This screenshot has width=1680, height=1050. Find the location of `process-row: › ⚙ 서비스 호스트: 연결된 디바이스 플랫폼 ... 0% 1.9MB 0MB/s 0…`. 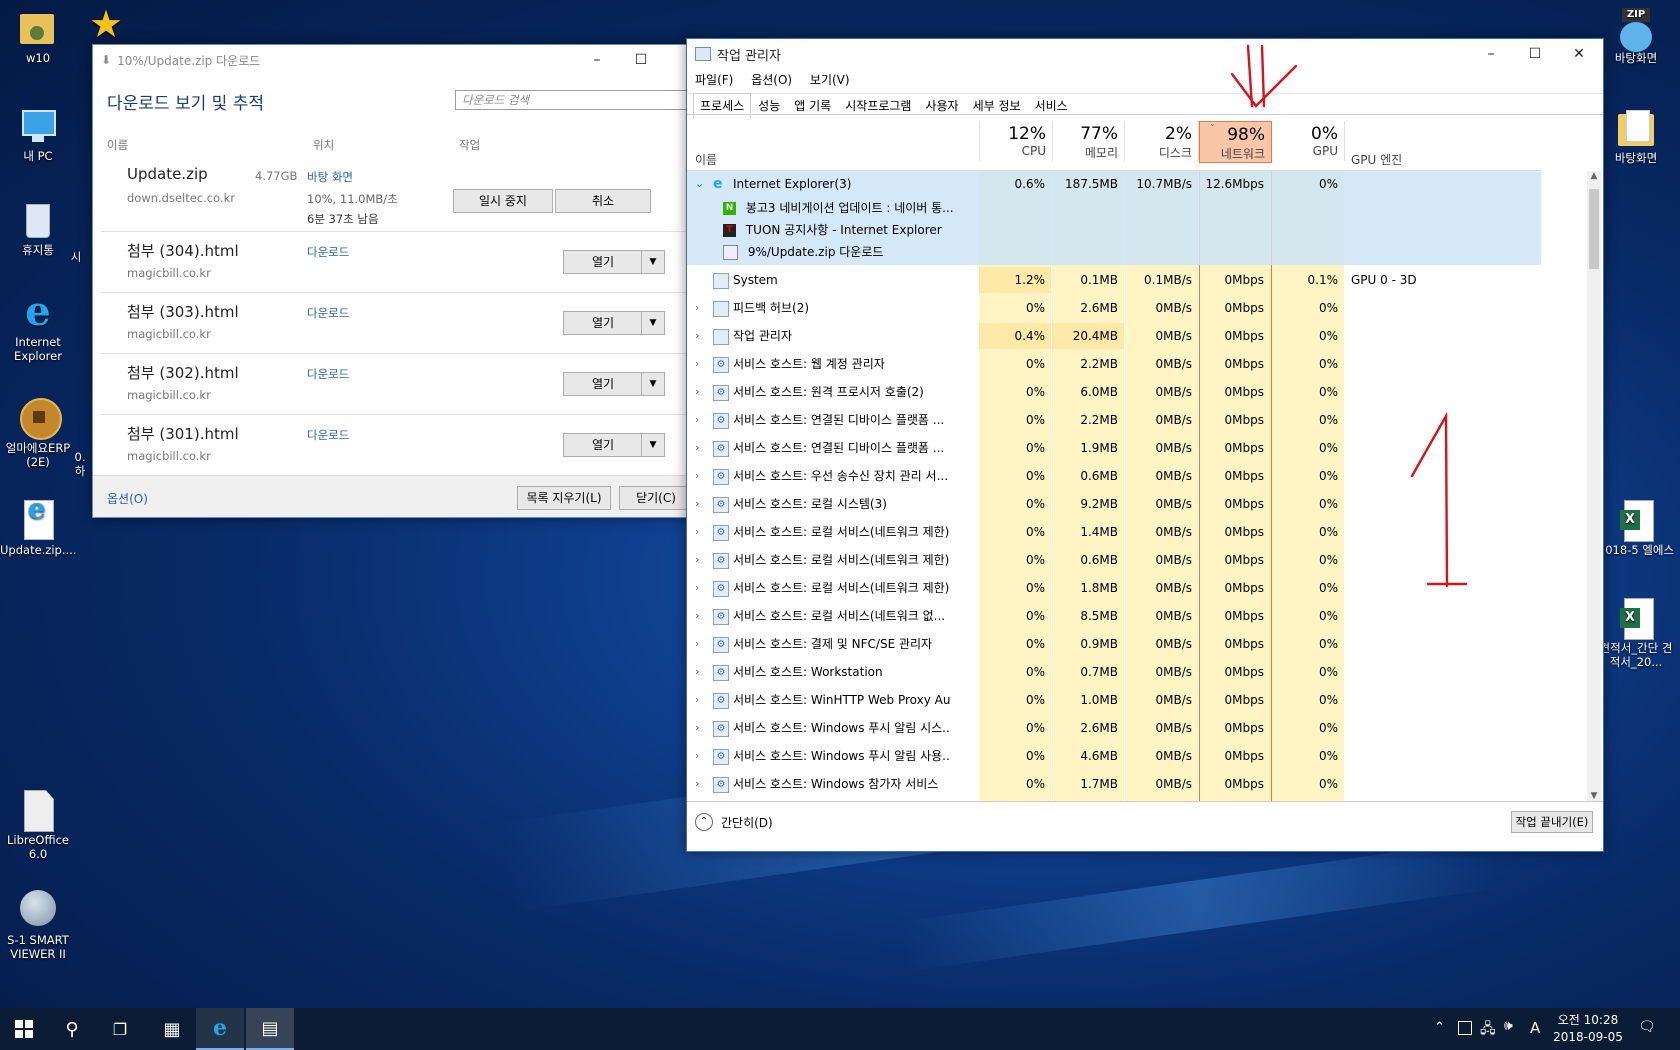

process-row: › ⚙ 서비스 호스트: 연결된 디바이스 플랫폼 ... 0% 1.9MB 0MB/s 0… is located at coordinates (1114, 448).